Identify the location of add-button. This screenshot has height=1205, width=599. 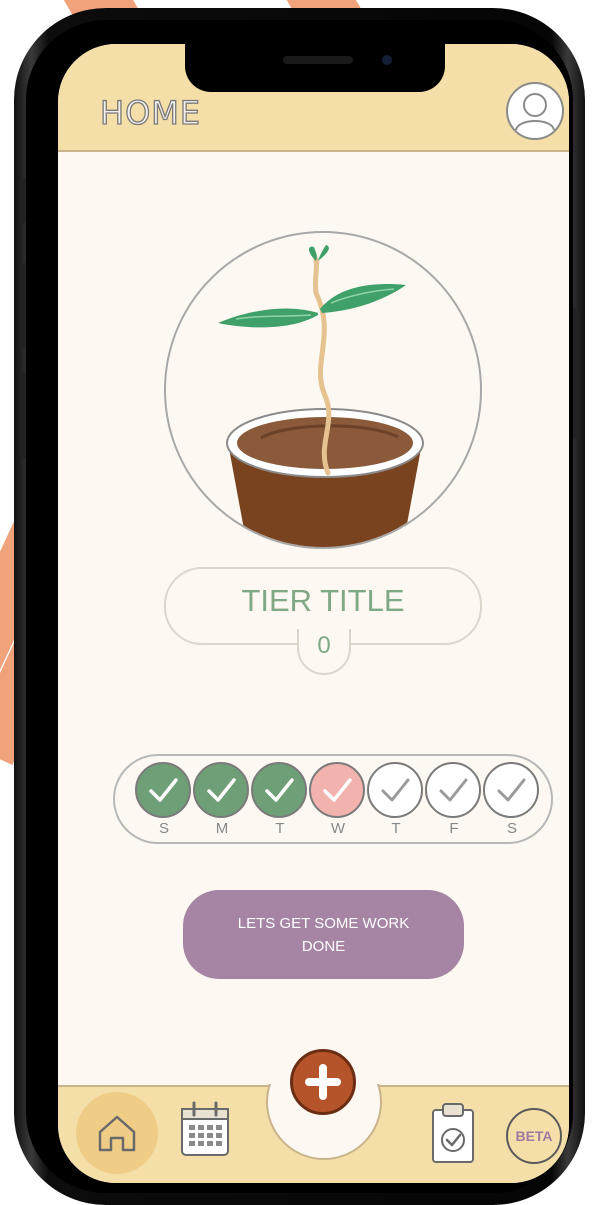
(323, 1082).